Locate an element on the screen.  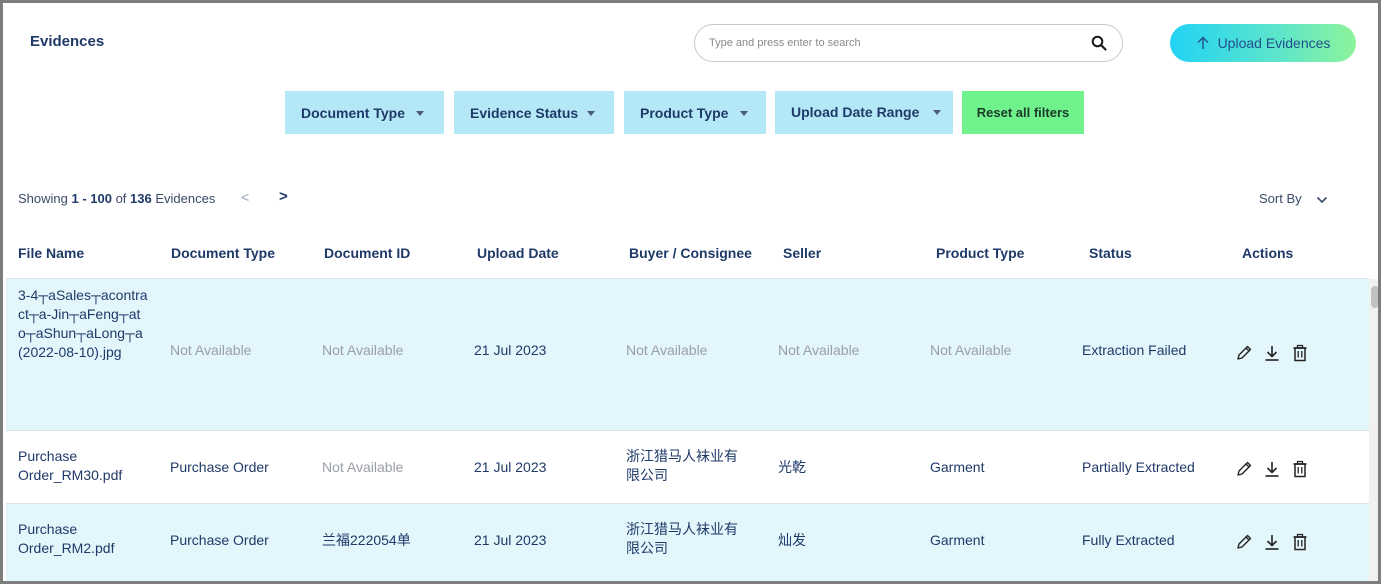
filter-document-type: Document Type is located at coordinates (364, 112).